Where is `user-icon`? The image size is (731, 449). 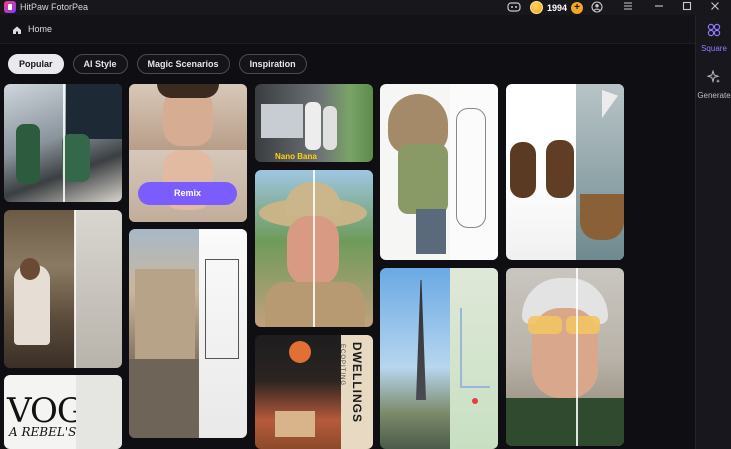 user-icon is located at coordinates (597, 7).